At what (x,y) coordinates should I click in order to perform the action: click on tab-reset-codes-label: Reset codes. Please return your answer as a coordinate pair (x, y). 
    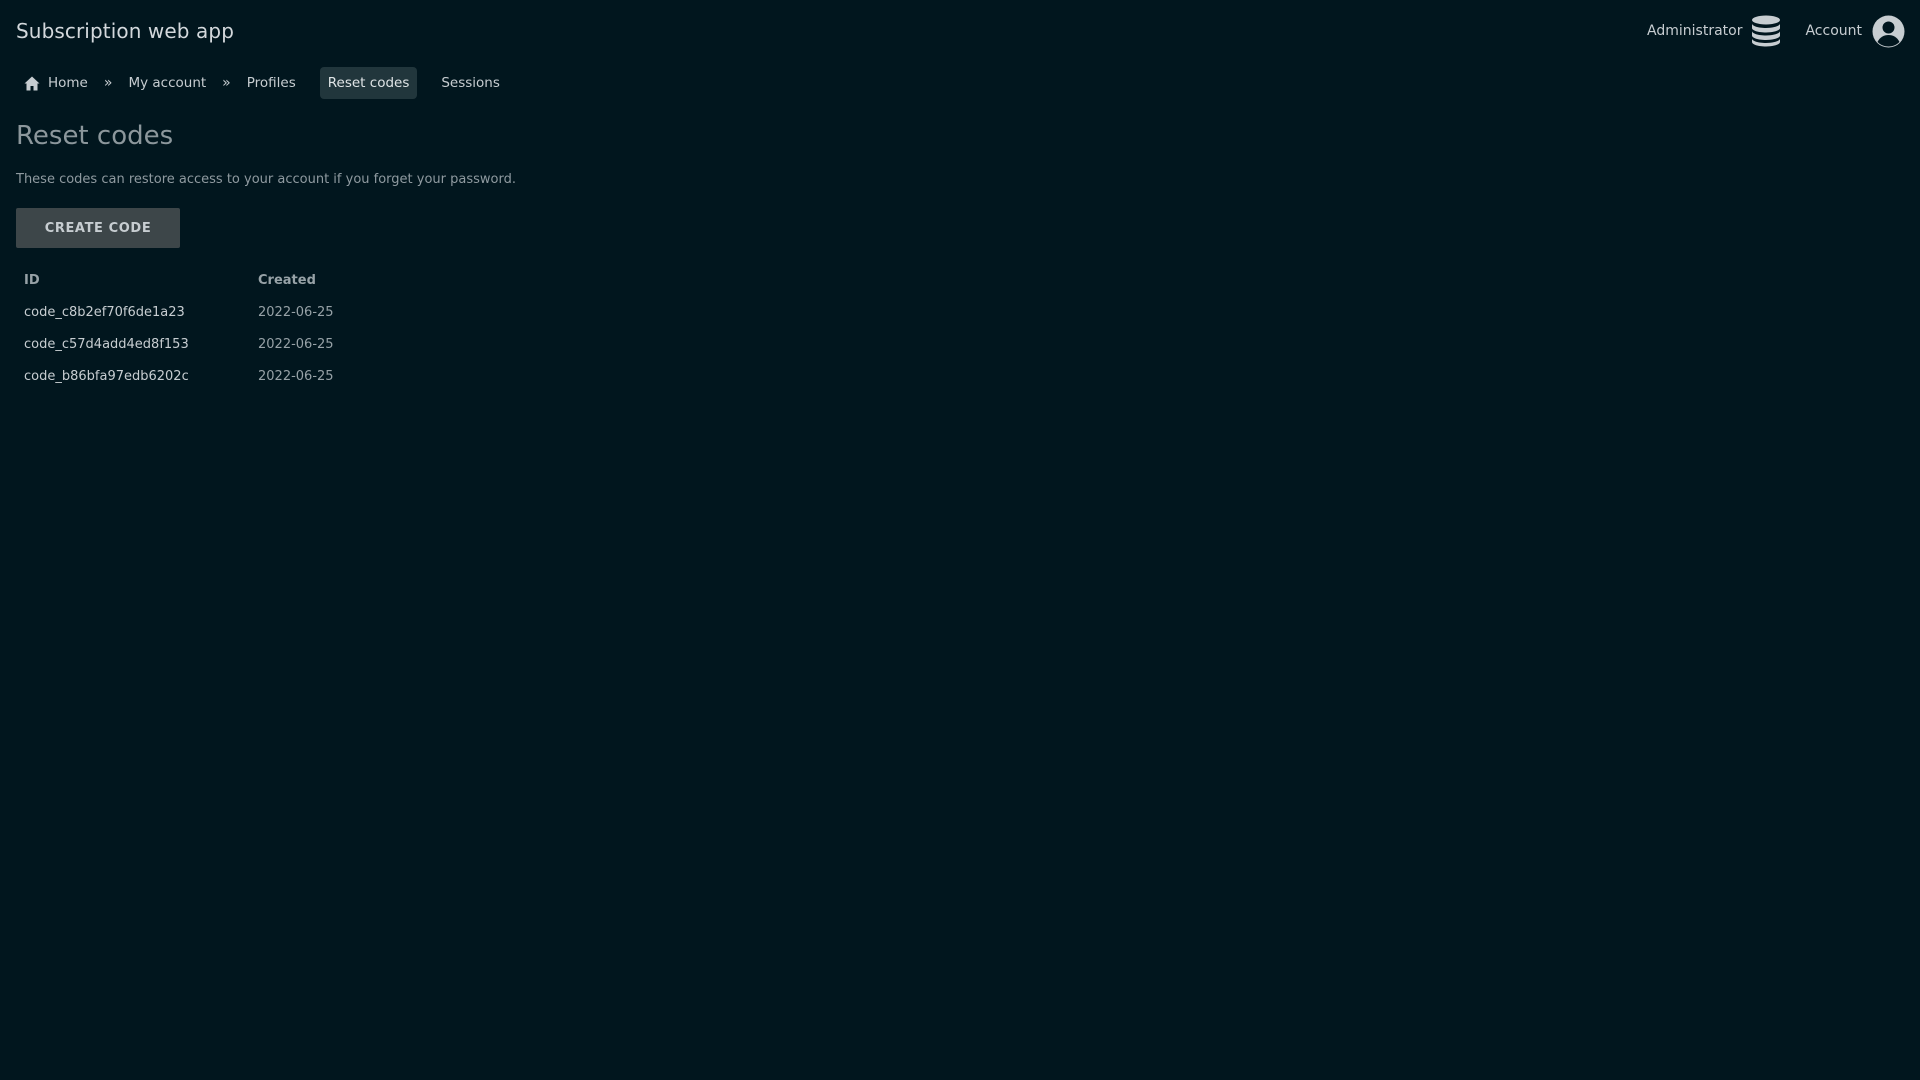
    Looking at the image, I should click on (368, 83).